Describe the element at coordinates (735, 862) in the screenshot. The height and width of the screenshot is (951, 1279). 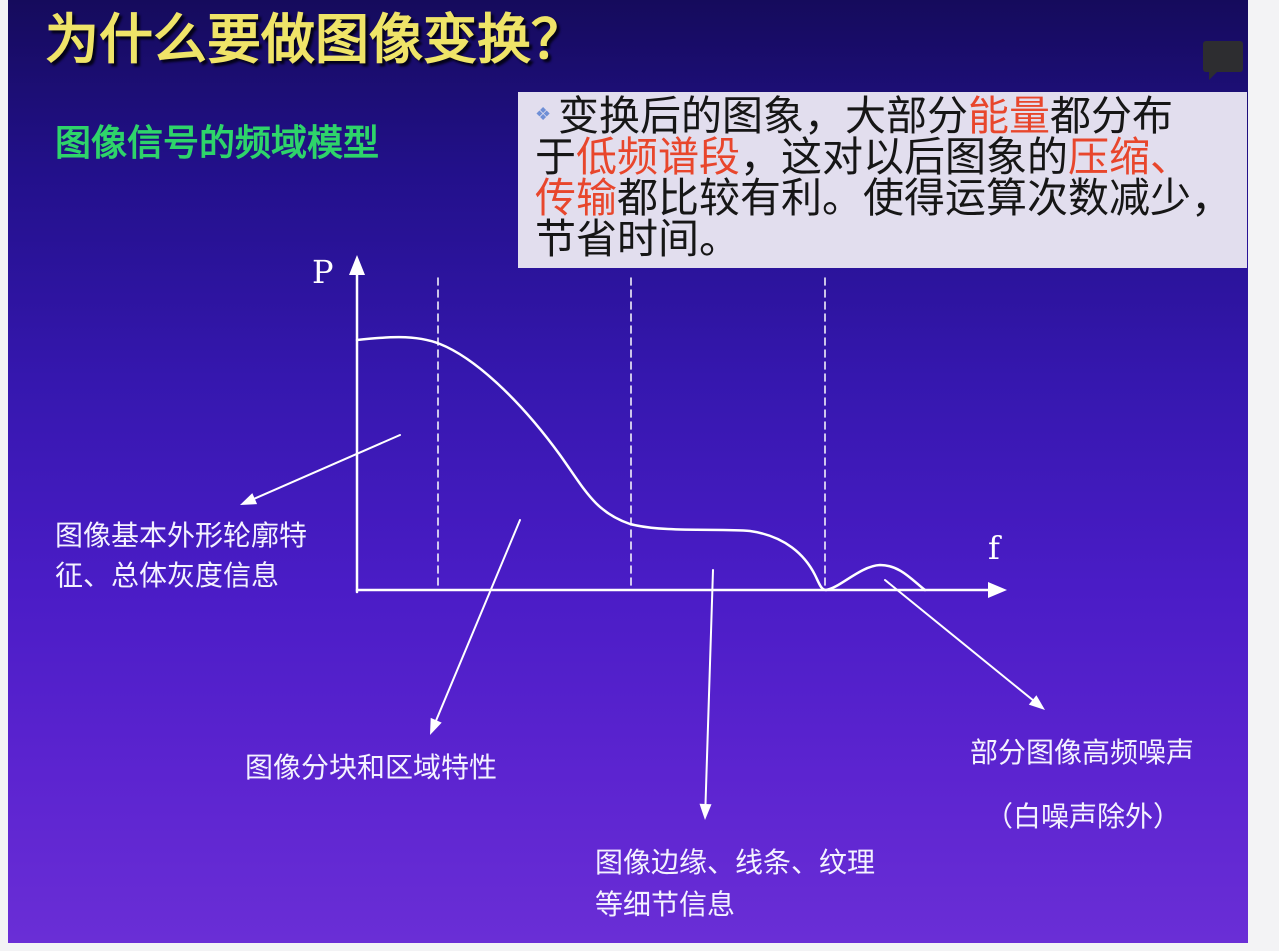
I see `annotation-line: 图像边缘、线条、纹理` at that location.